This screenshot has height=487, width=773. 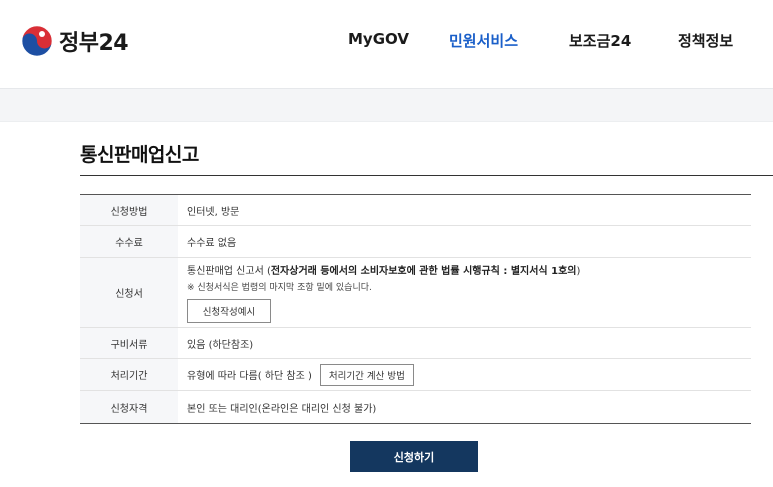 What do you see at coordinates (600, 40) in the screenshot?
I see `nav-subsidy24: 보조금24` at bounding box center [600, 40].